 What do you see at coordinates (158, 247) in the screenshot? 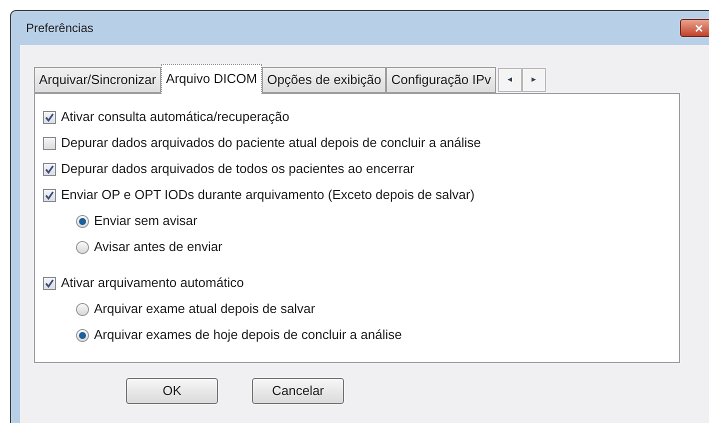
I see `option-label: Avisar antes de enviar` at bounding box center [158, 247].